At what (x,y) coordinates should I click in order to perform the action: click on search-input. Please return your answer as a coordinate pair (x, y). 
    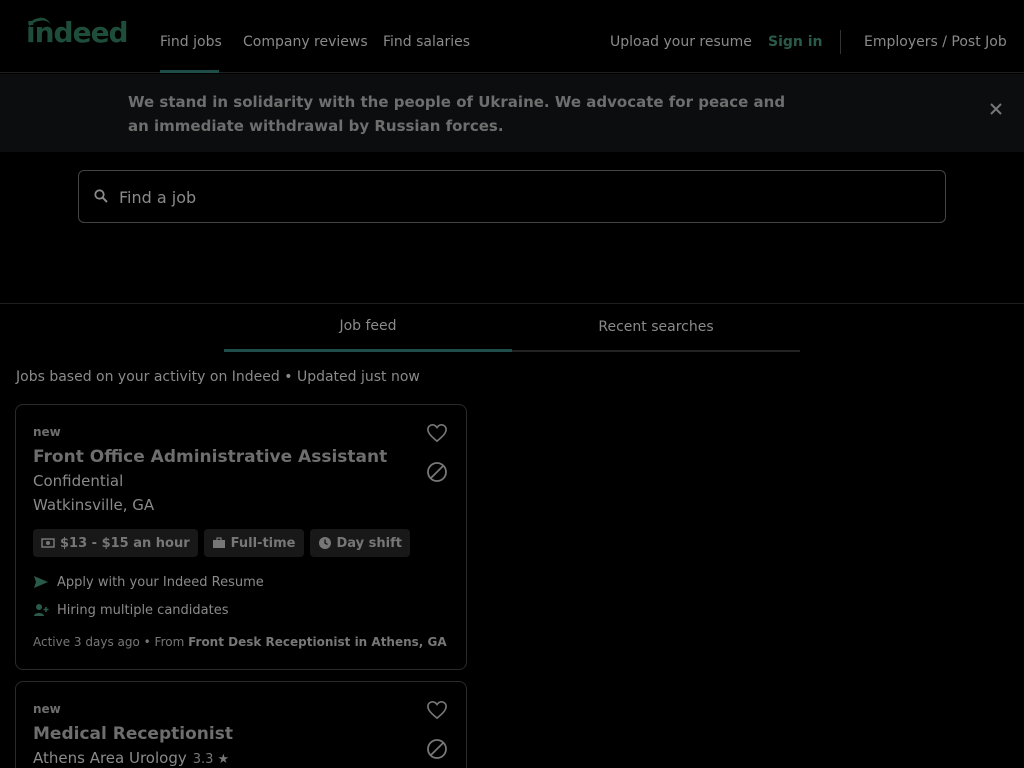
    Looking at the image, I should click on (519, 197).